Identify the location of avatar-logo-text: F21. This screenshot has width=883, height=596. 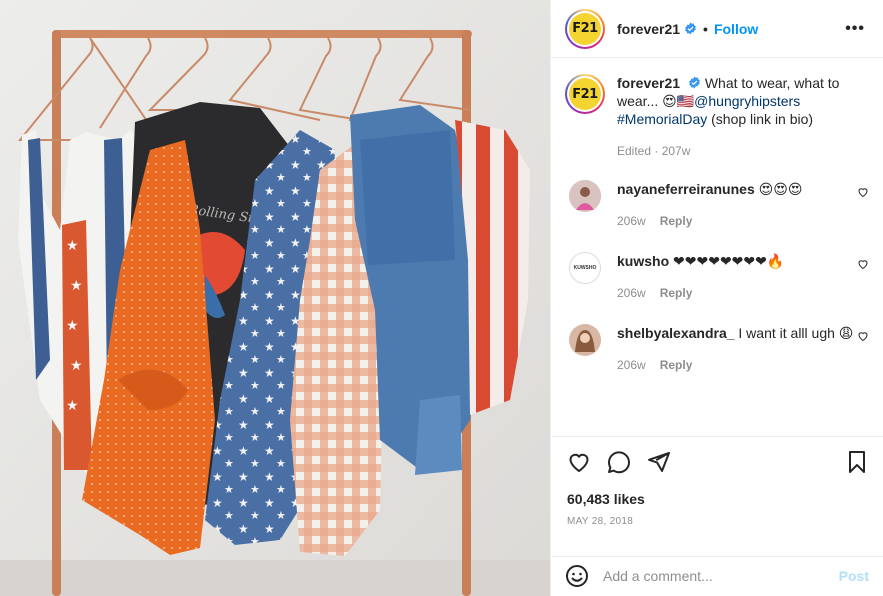
(585, 28).